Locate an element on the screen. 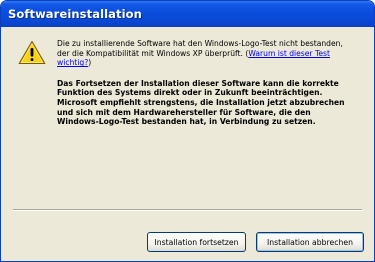 This screenshot has width=375, height=262. abort-installation-button: Installation abbrechen is located at coordinates (310, 242).